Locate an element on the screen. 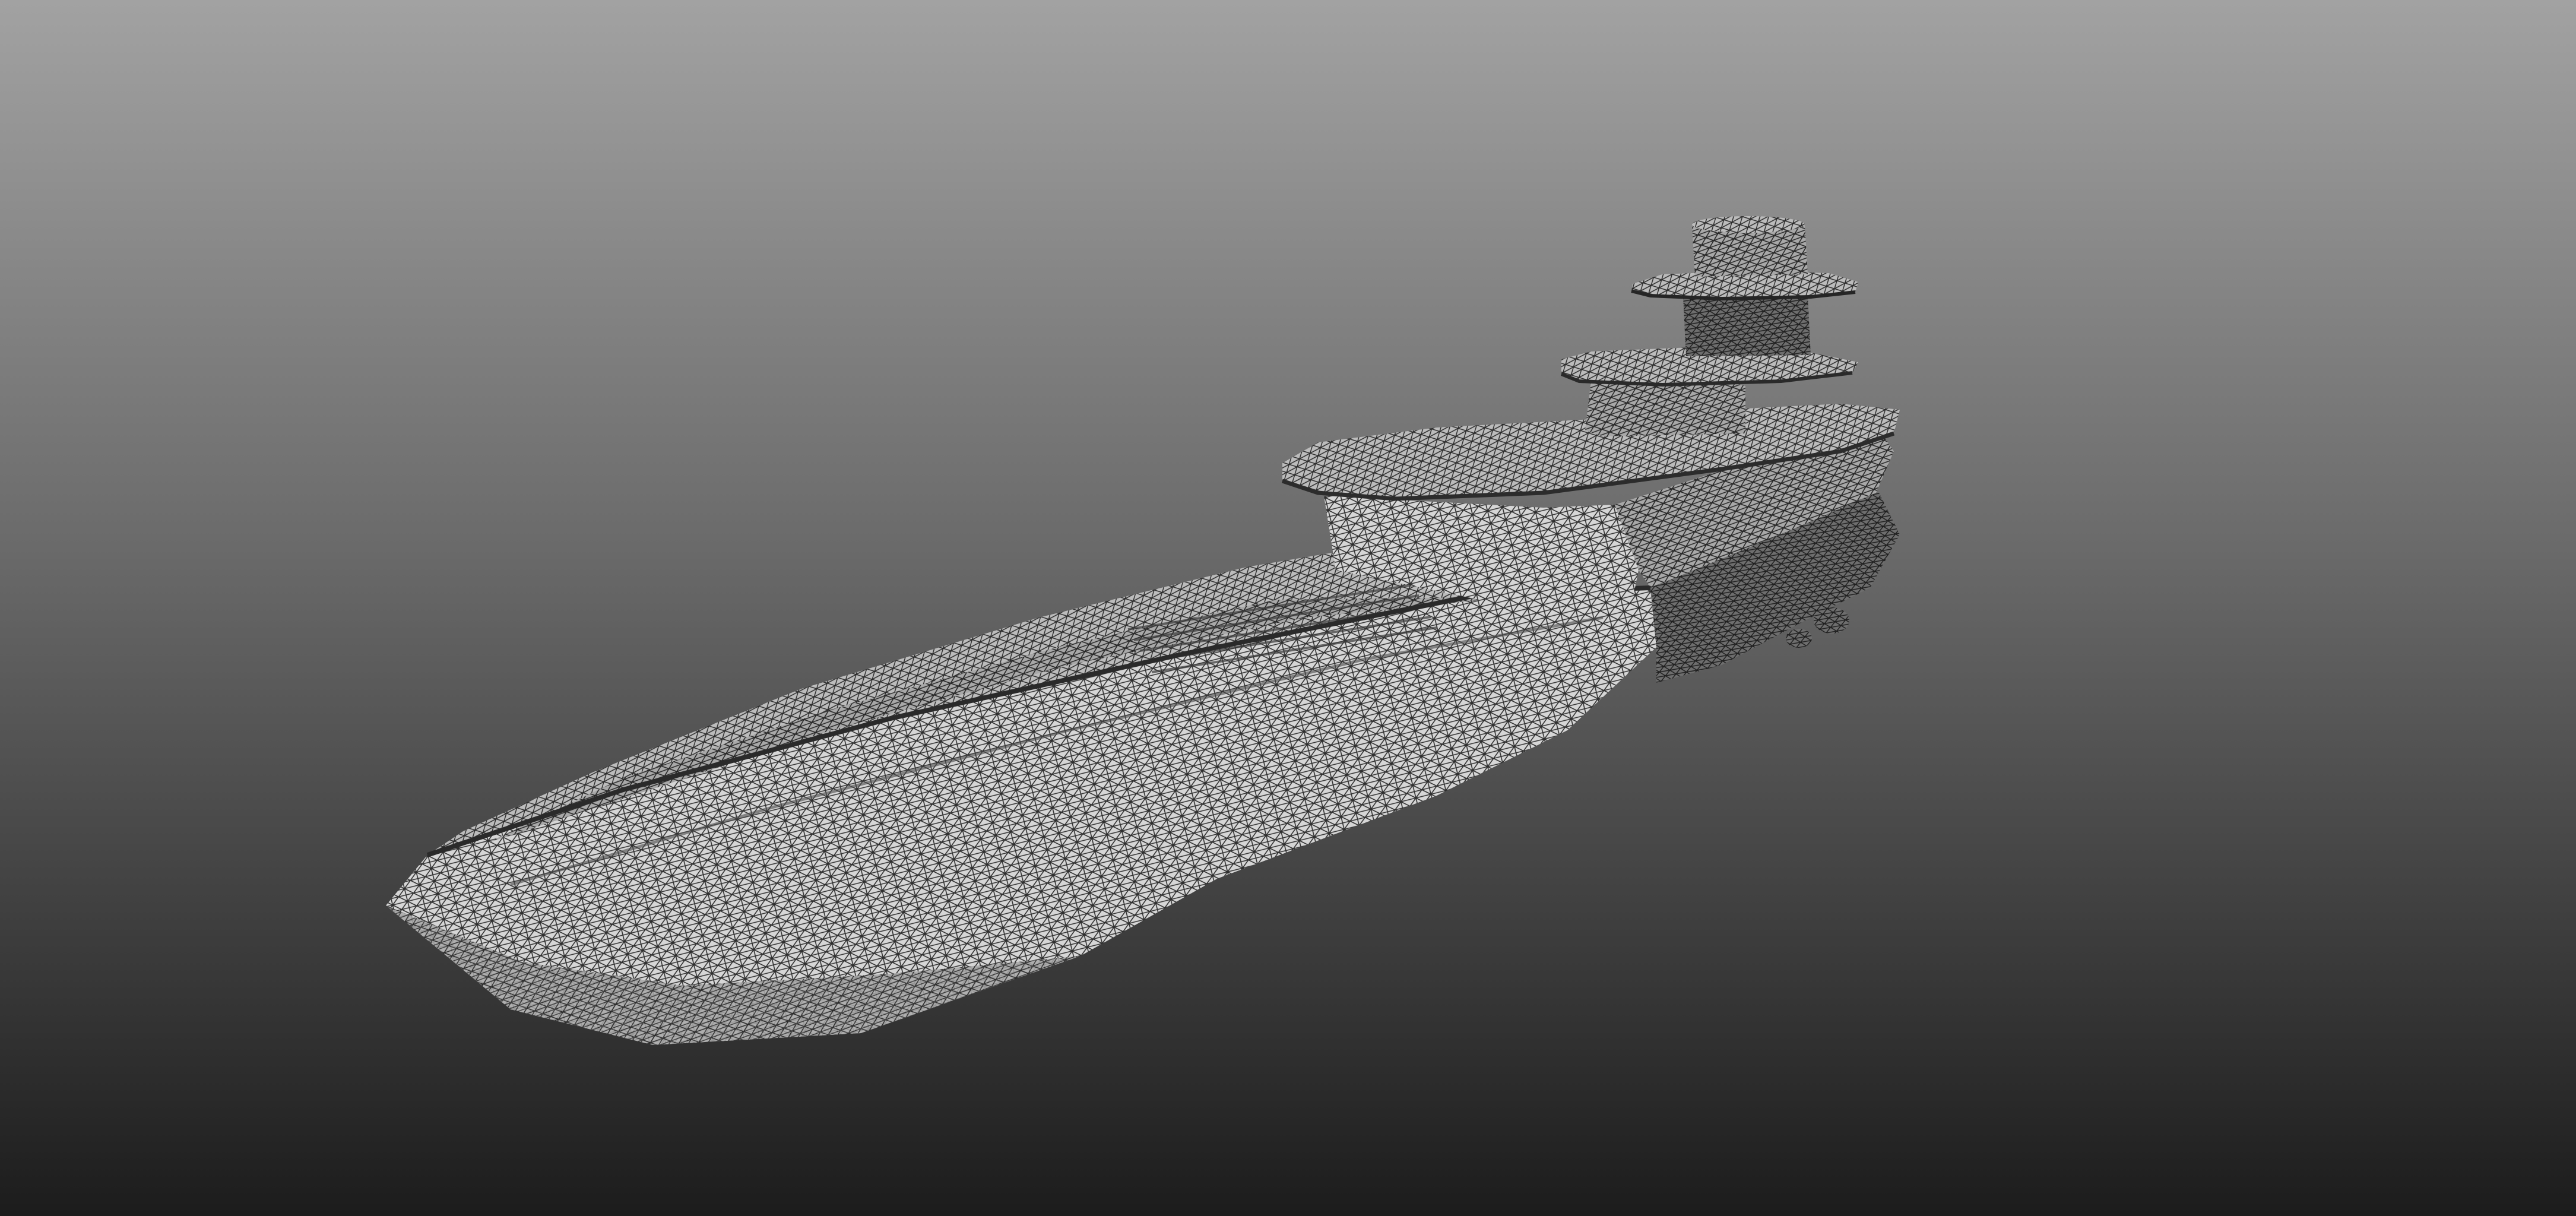  upper-structure is located at coordinates (1665, 408).